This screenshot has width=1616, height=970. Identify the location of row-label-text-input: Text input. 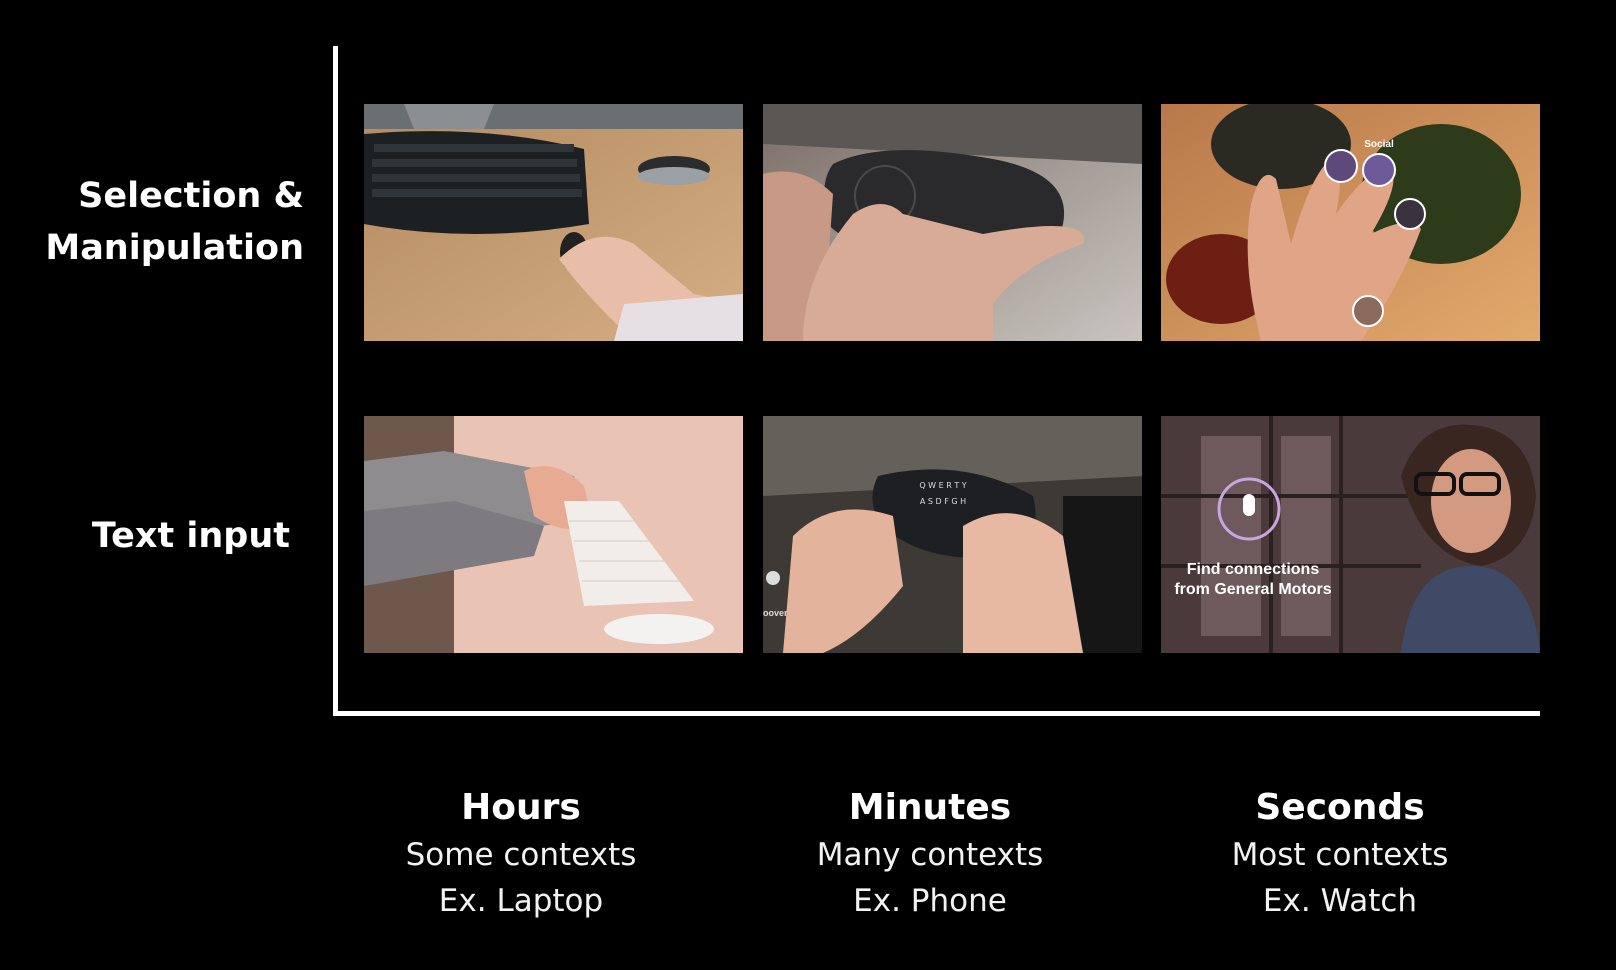
(191, 536).